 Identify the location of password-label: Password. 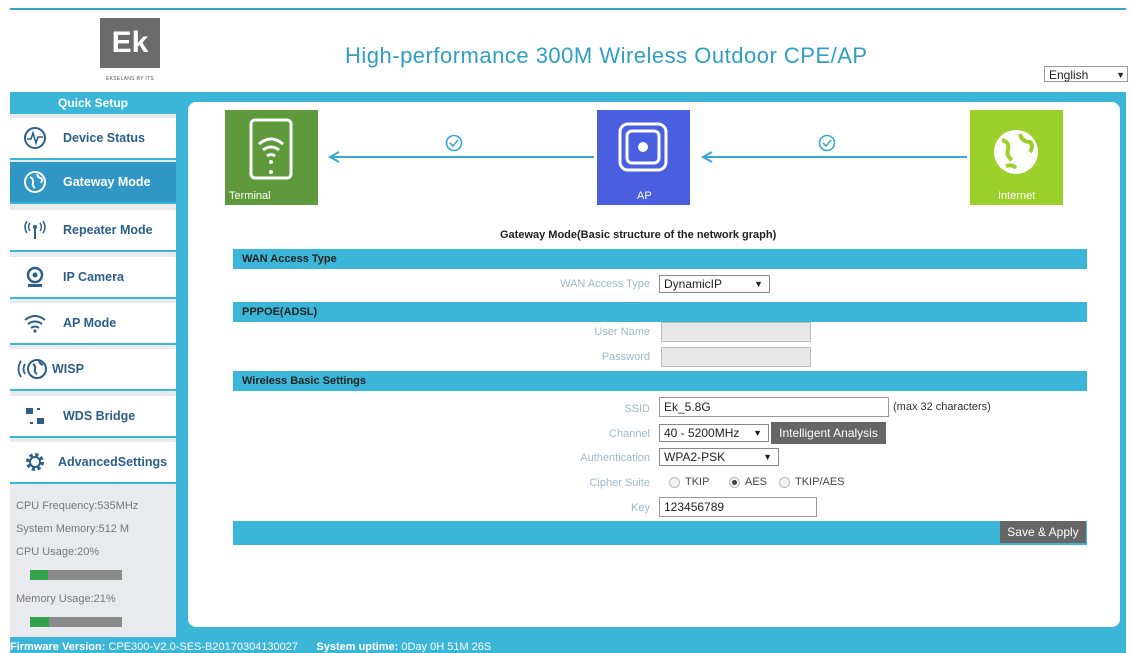
(625, 357).